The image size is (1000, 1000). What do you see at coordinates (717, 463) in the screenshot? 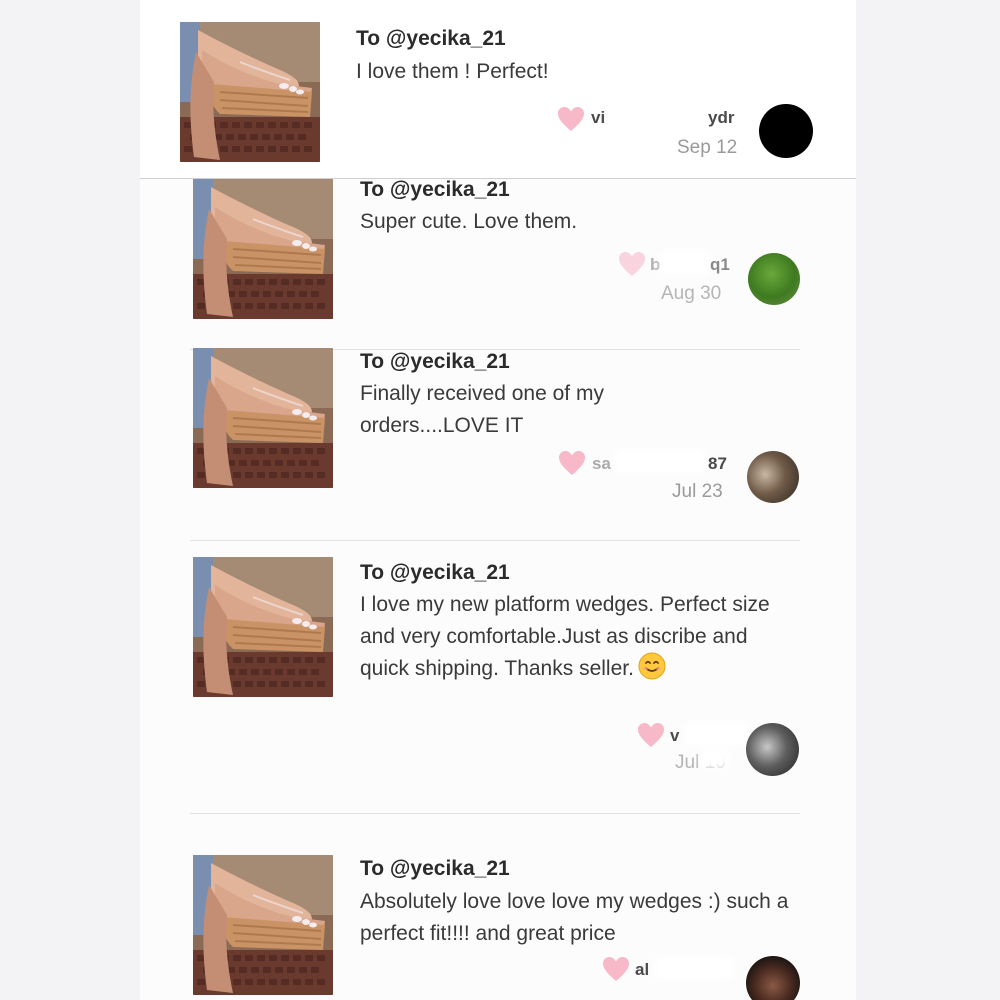
I see `username-visible-end: 87` at bounding box center [717, 463].